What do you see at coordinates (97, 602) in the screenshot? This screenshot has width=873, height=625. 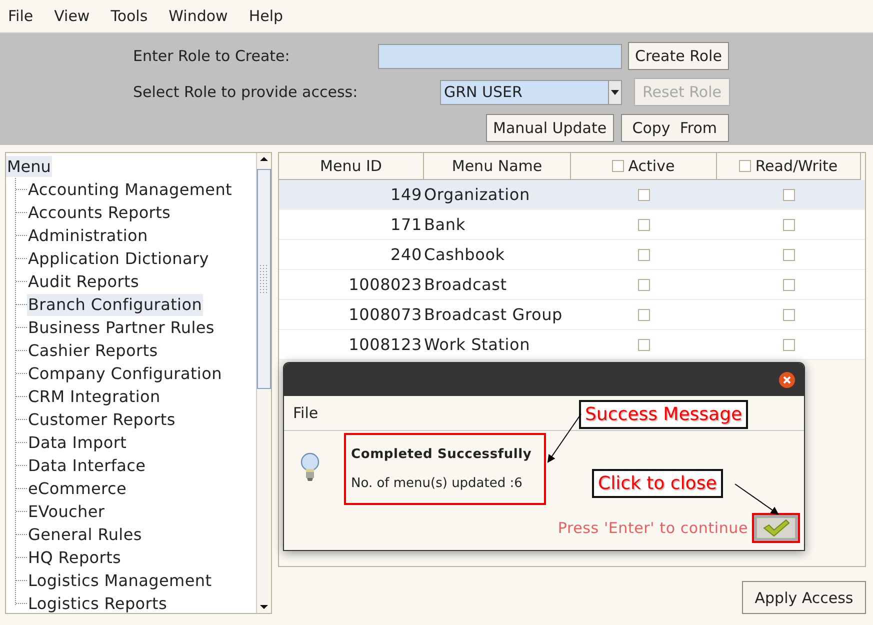 I see `tree-item: Logistics Reports` at bounding box center [97, 602].